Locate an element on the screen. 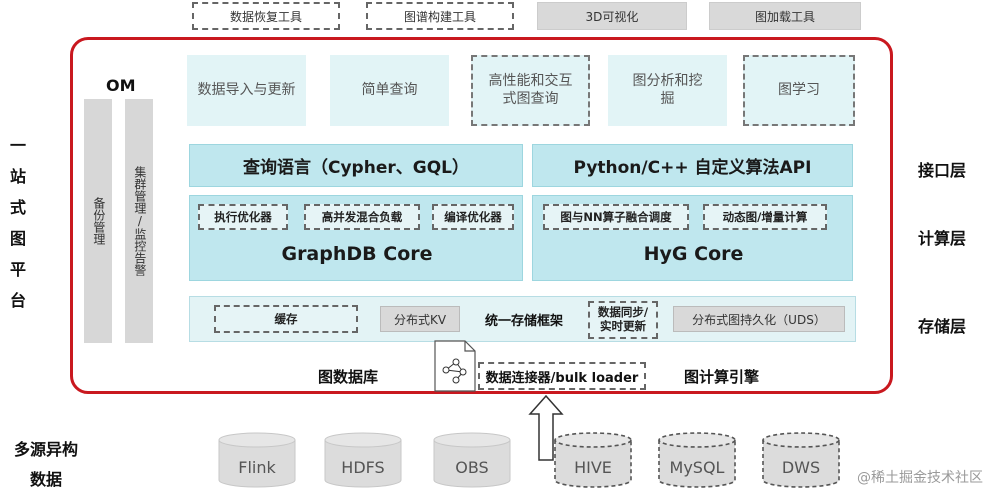  tool-graph-loader: 图加载工具 is located at coordinates (785, 16).